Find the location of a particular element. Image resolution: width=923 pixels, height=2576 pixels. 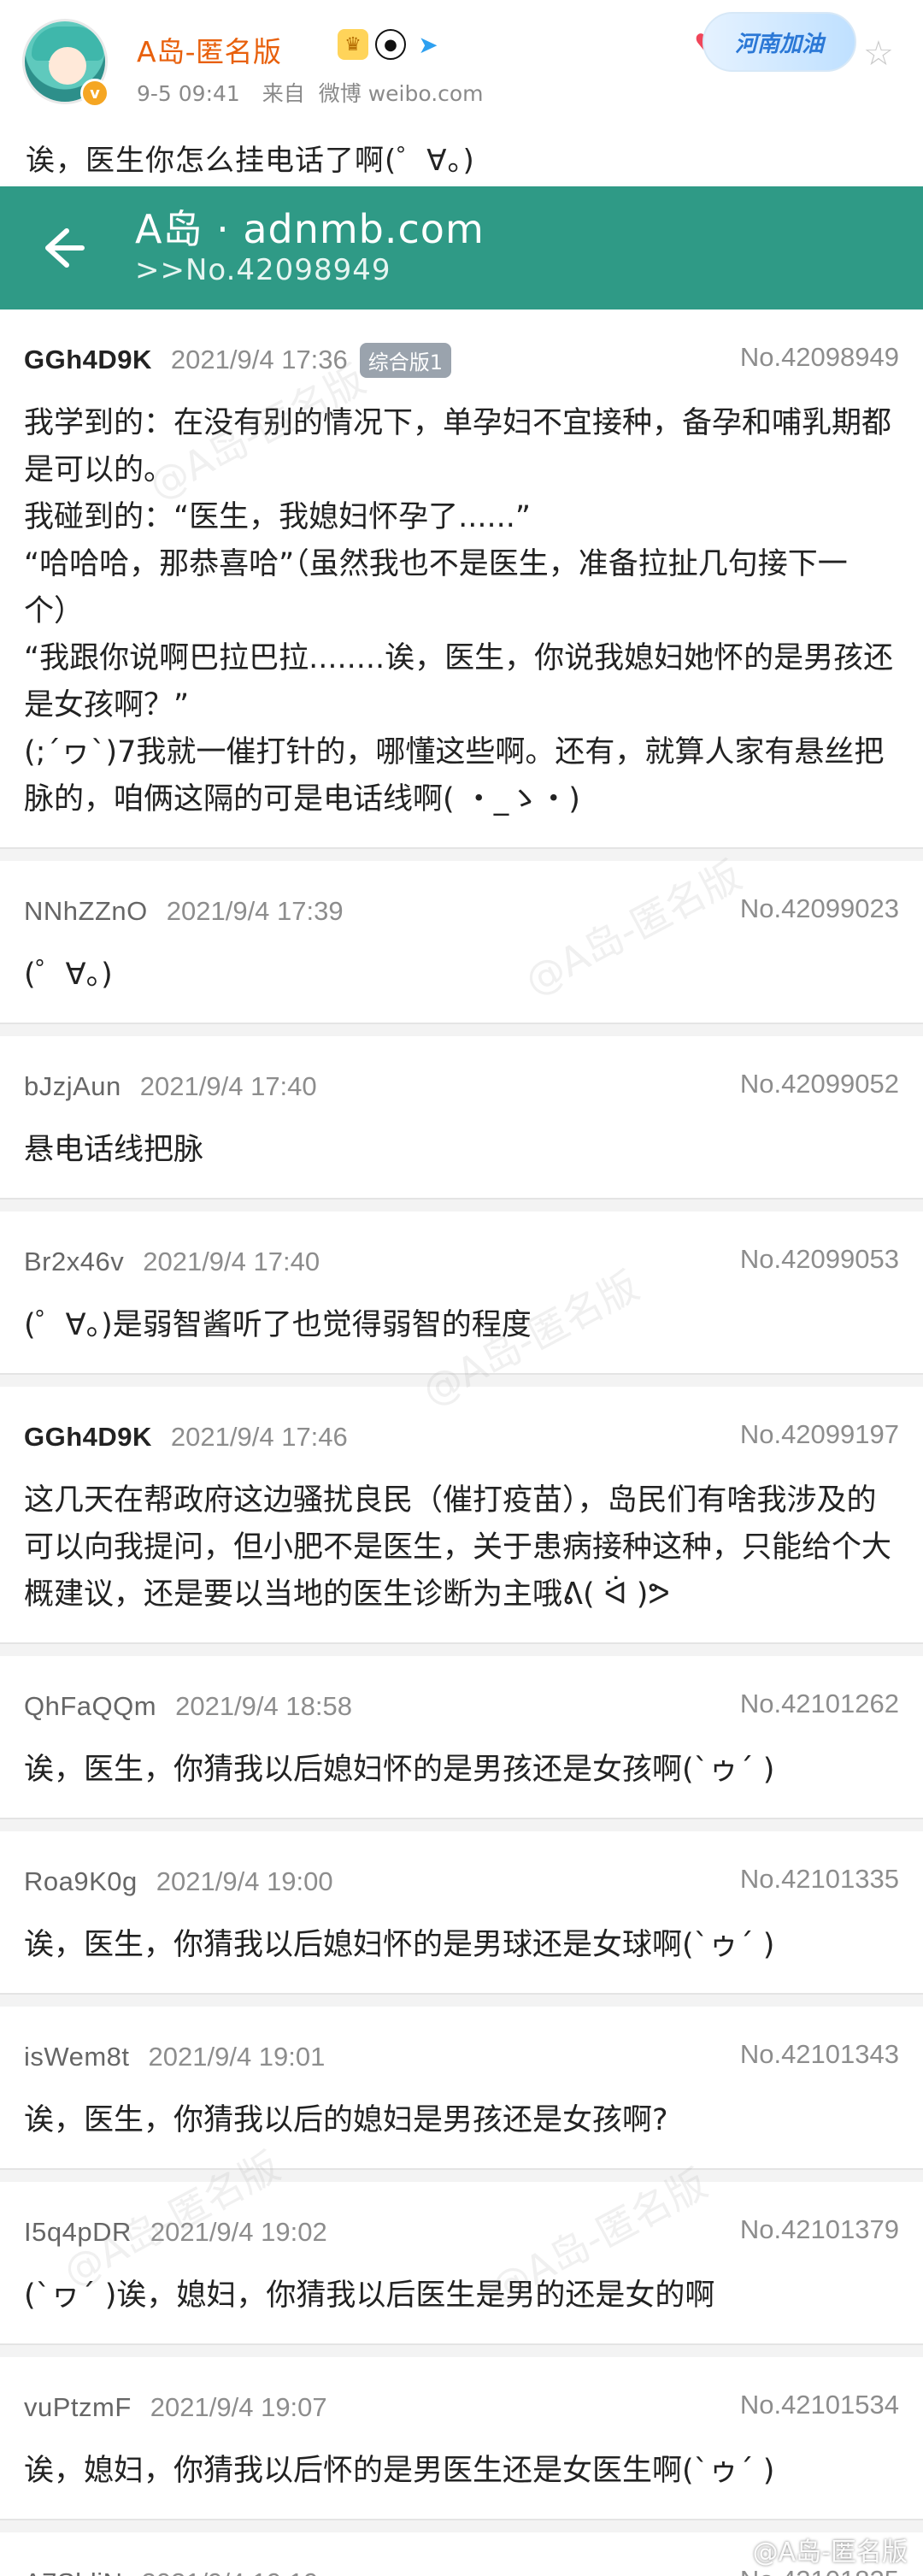

reply-content: (゜∀。)是弱智酱听了也觉得弱智的程度 is located at coordinates (278, 1325).